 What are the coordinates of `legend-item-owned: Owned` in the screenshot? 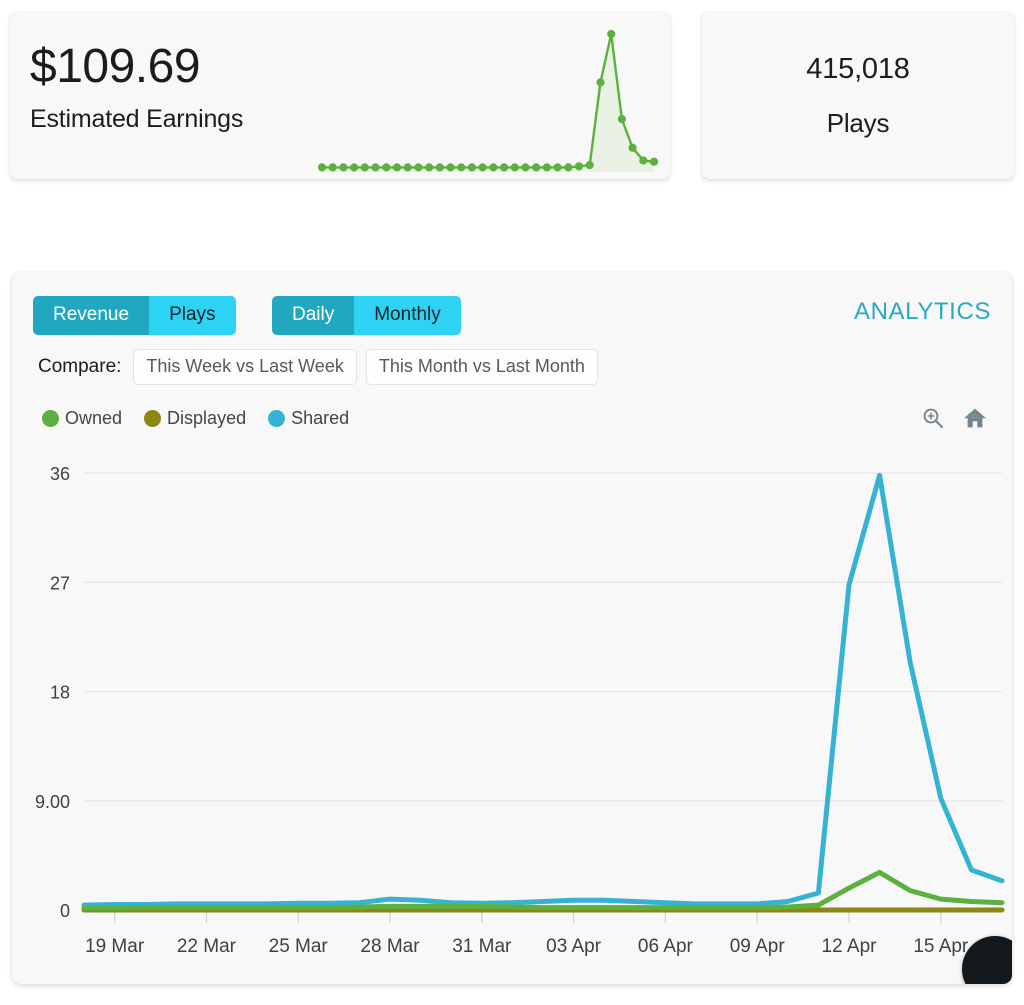 It's located at (82, 418).